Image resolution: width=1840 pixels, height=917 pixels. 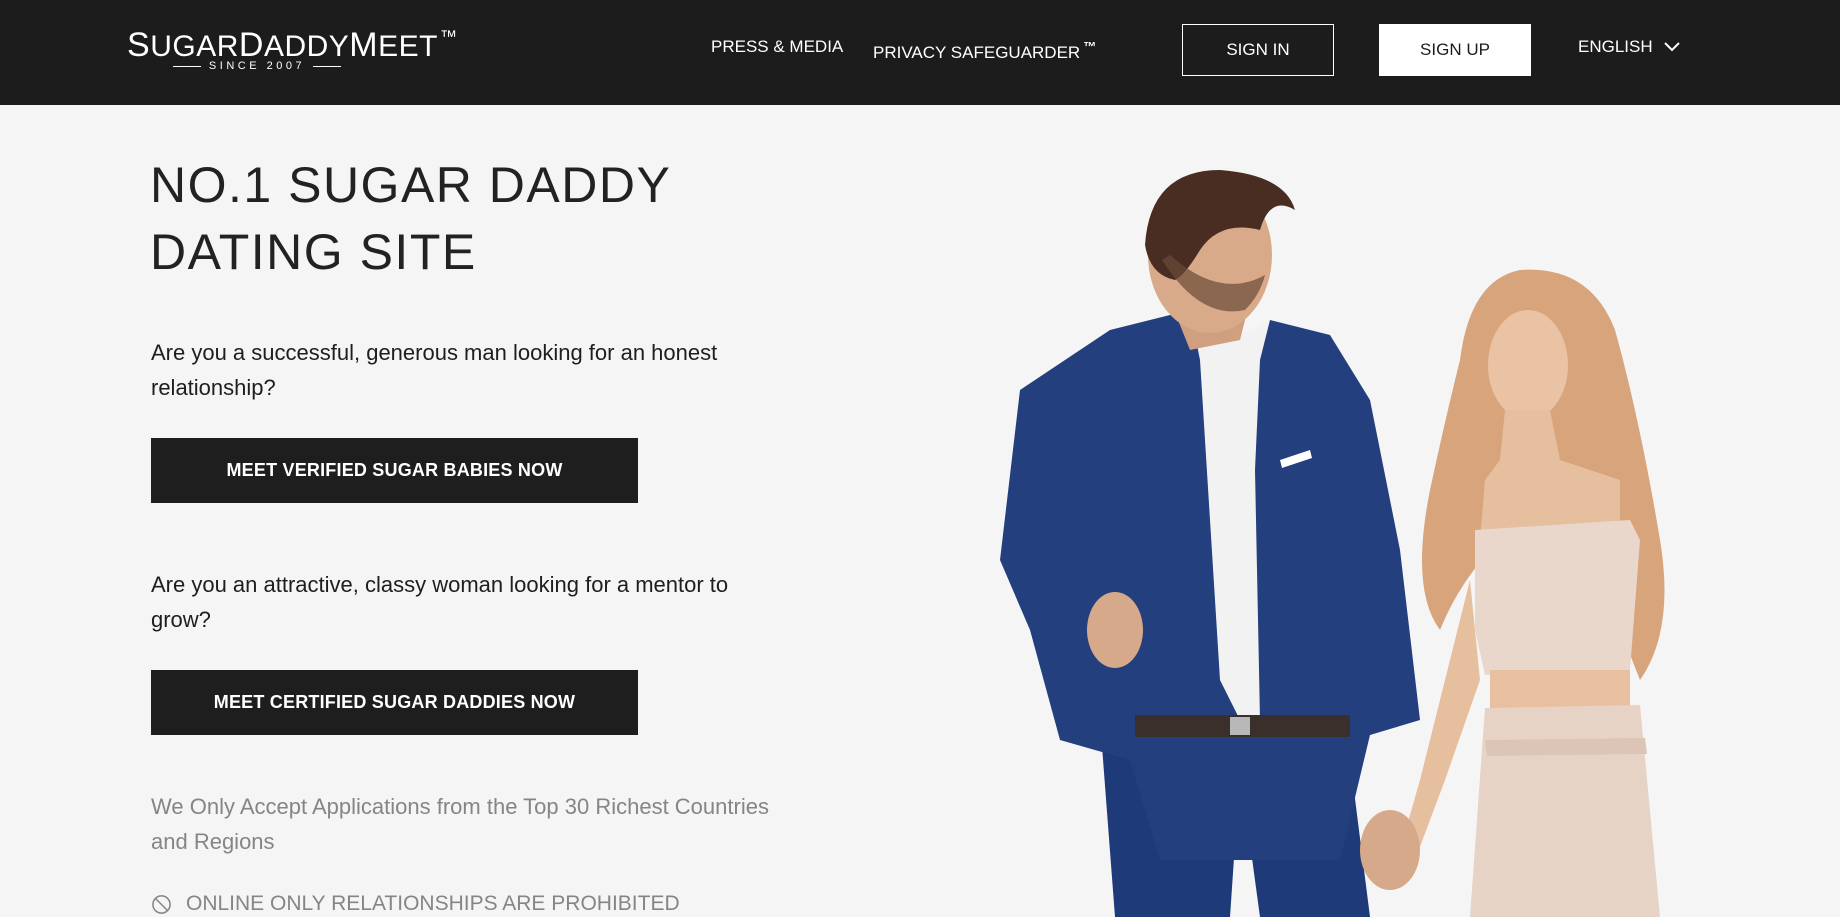 I want to click on woman-skirt, so click(x=1565, y=811).